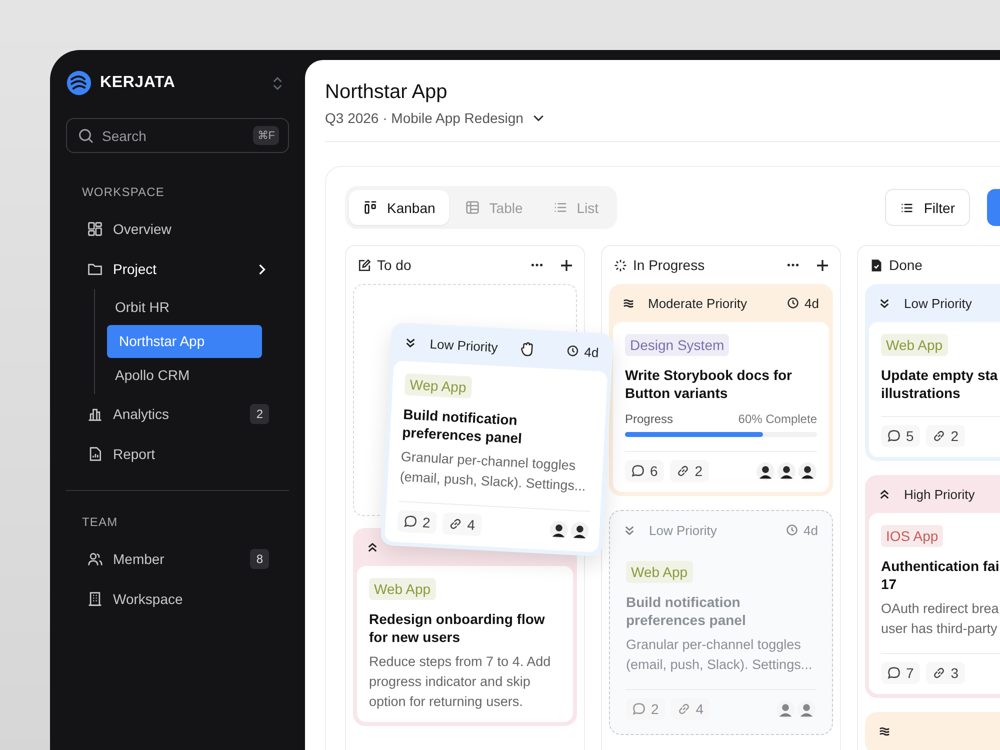 This screenshot has width=1000, height=750. I want to click on progress-reading: 60% Complete, so click(777, 419).